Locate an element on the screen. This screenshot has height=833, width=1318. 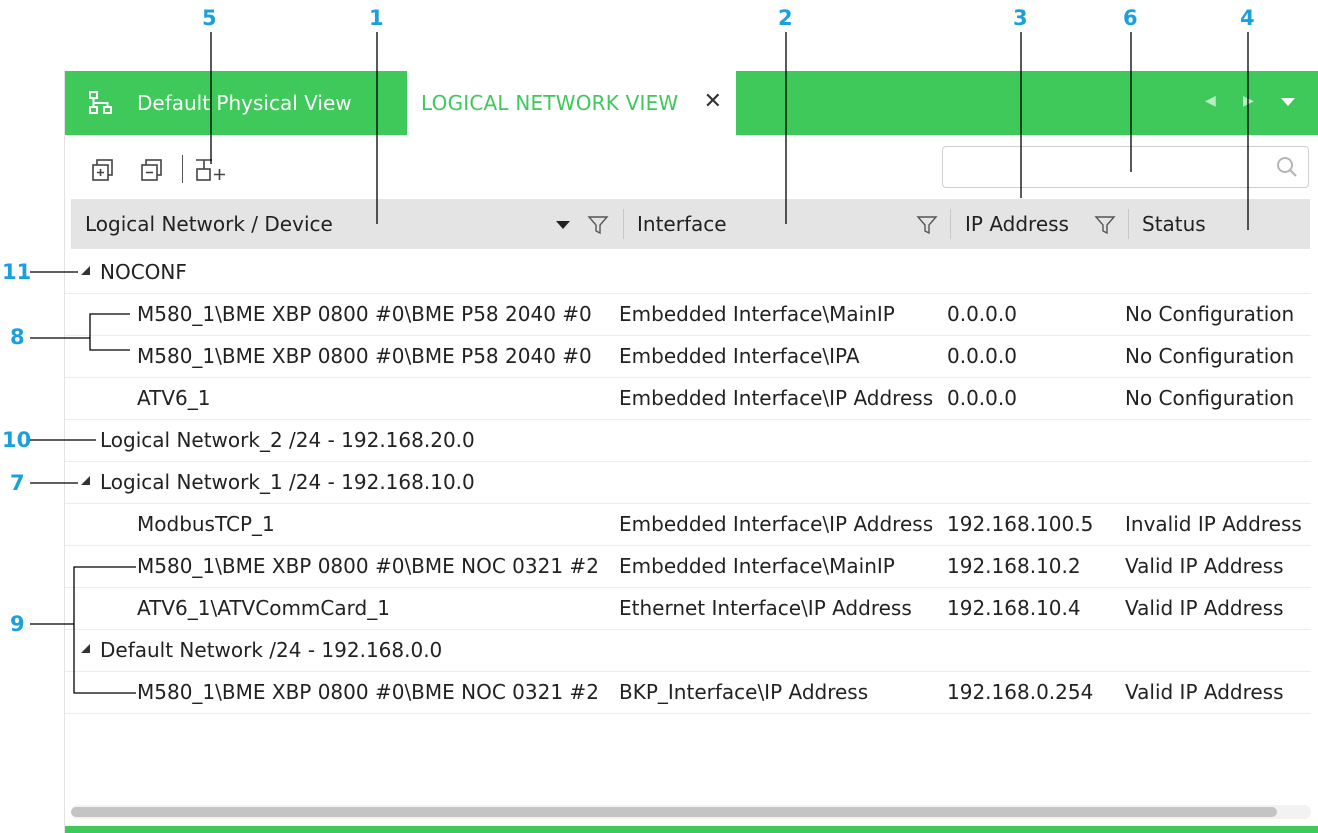
device-name: ModbusTCP_1 is located at coordinates (206, 524).